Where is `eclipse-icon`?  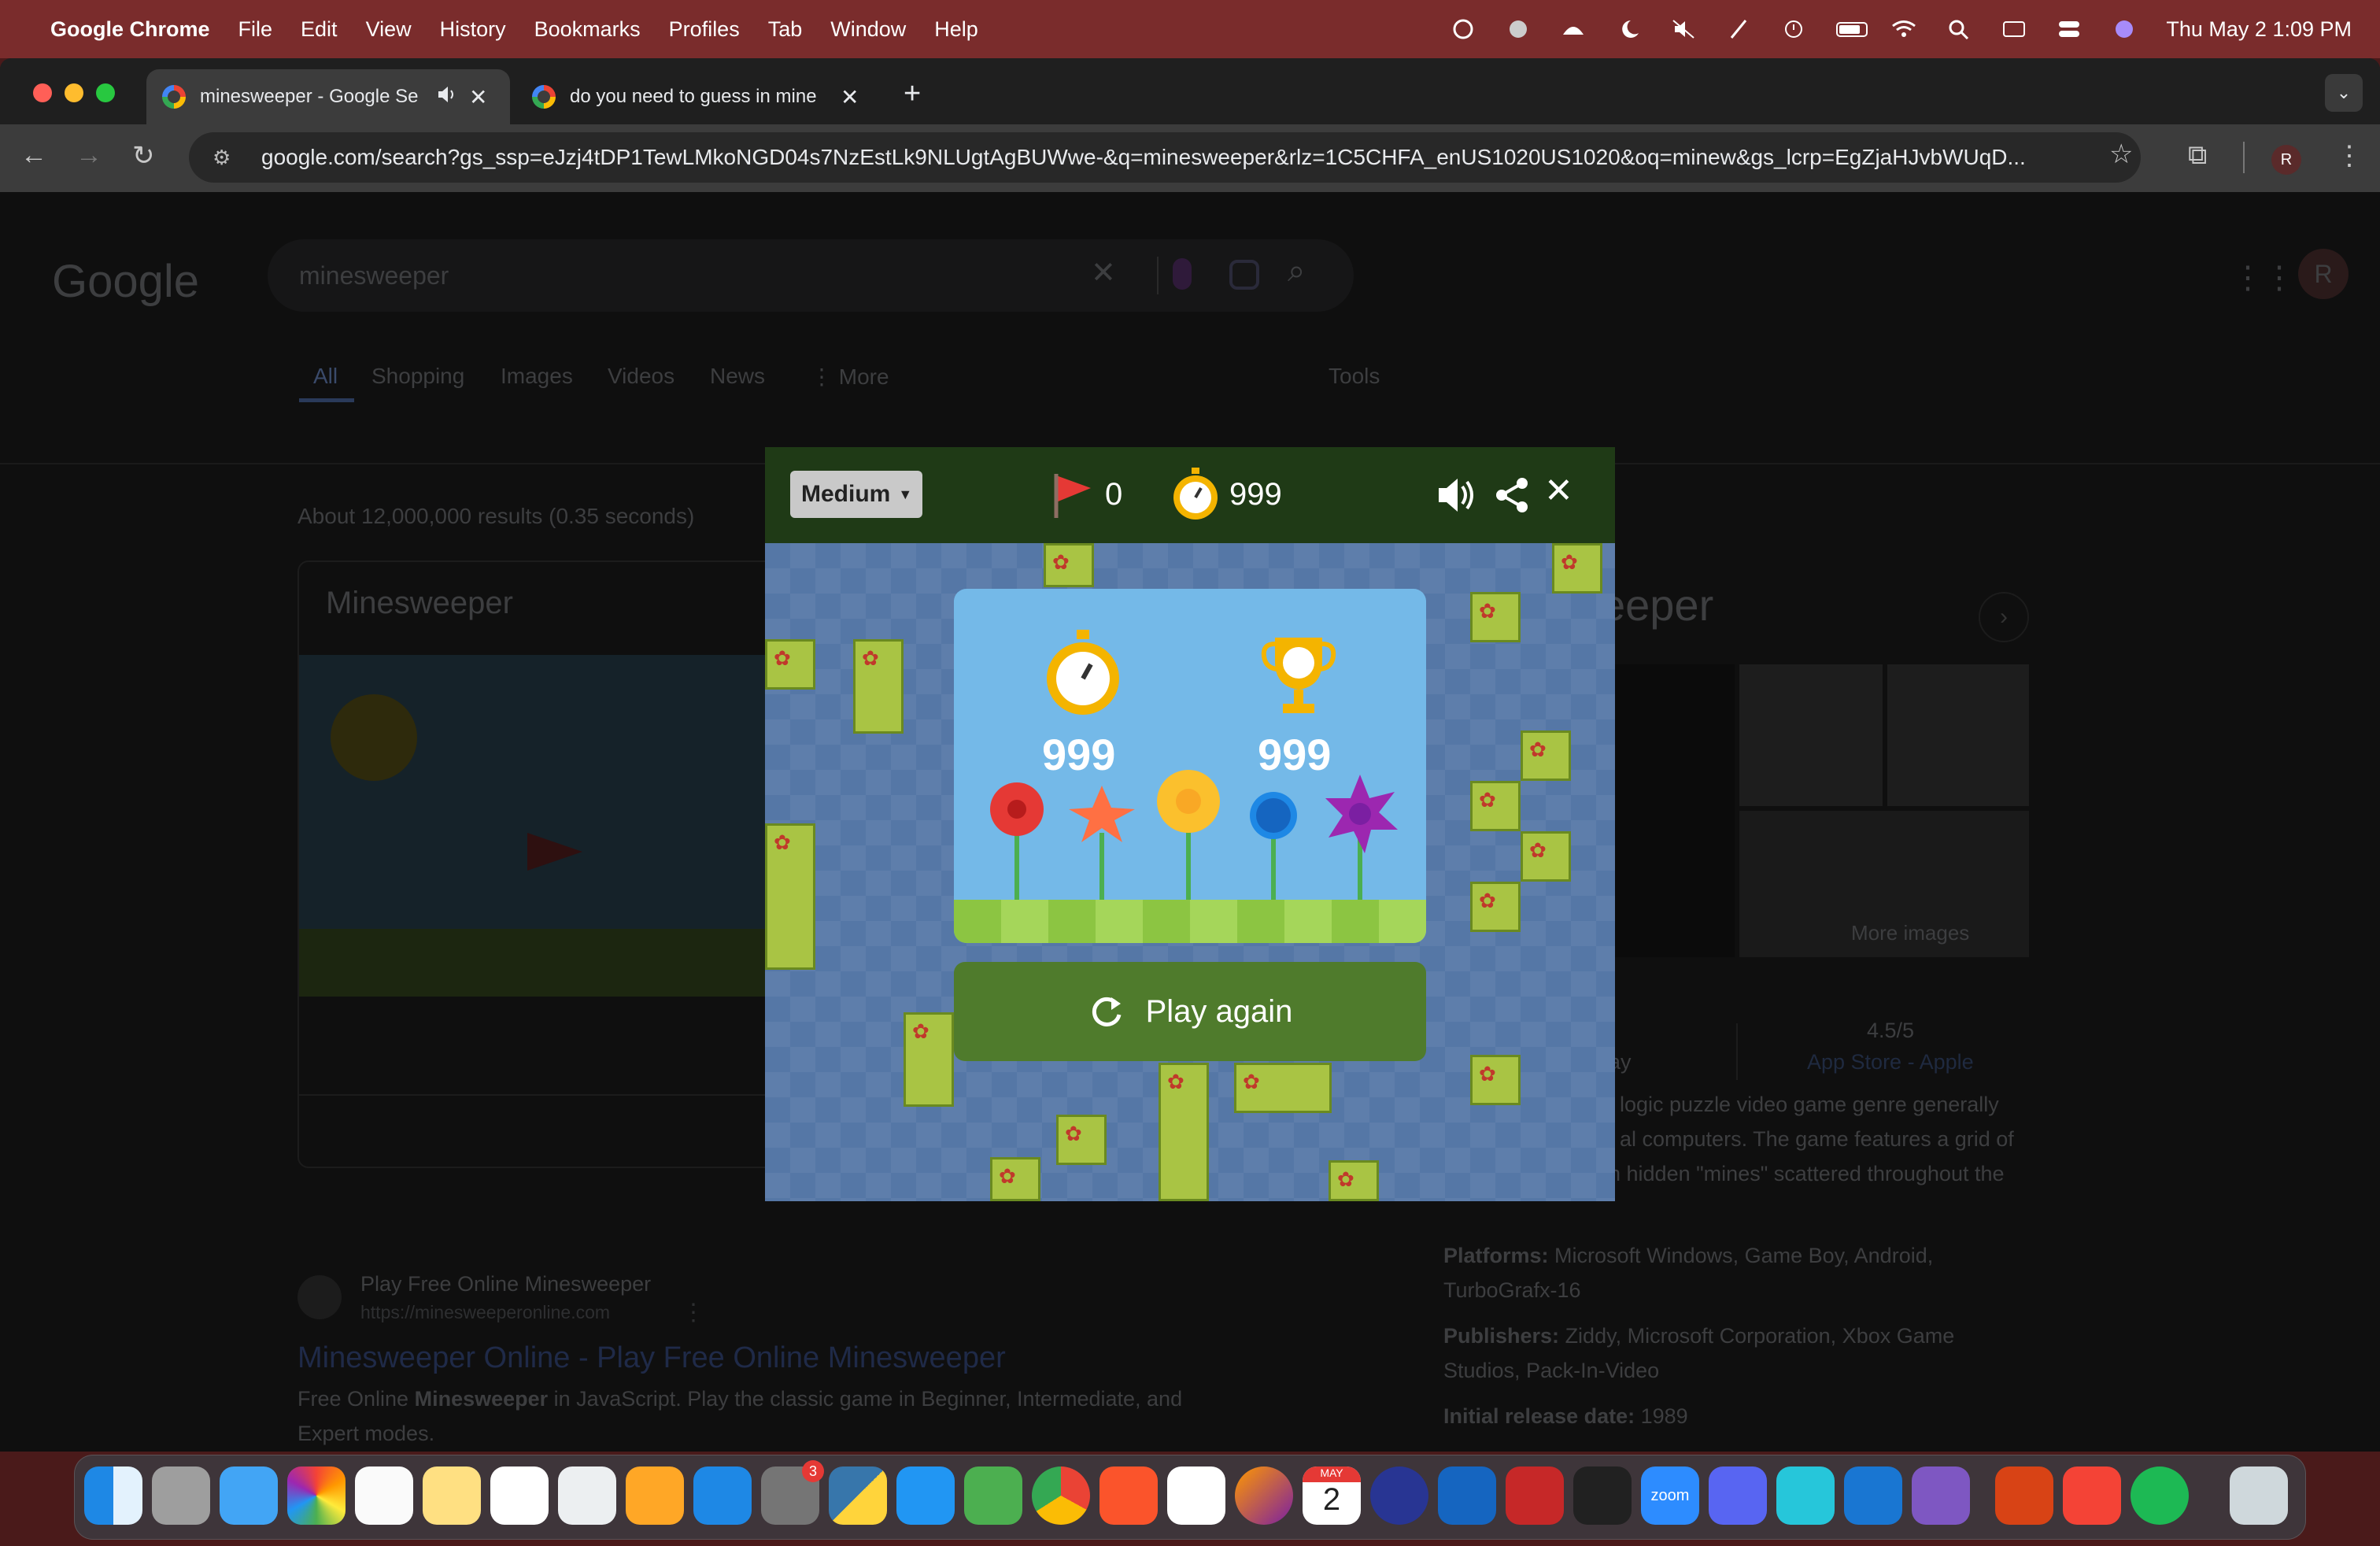
eclipse-icon is located at coordinates (1399, 1495).